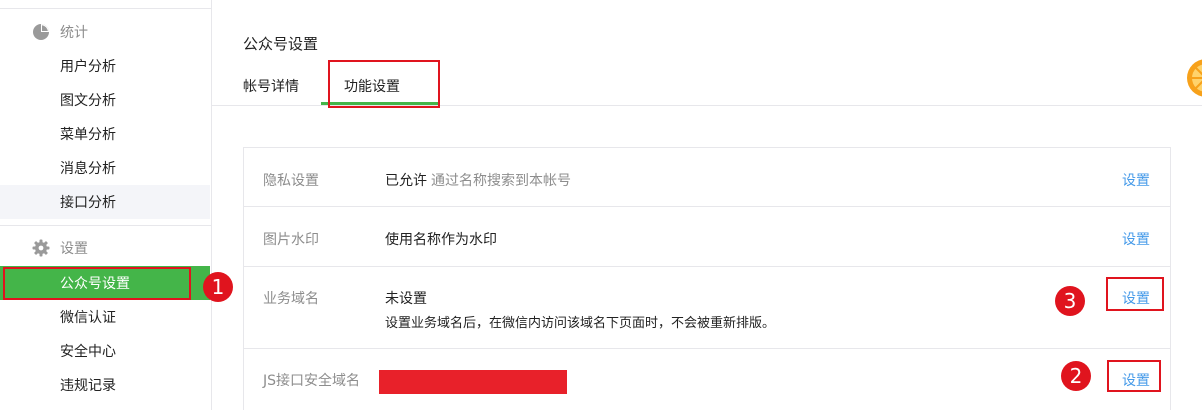 Image resolution: width=1202 pixels, height=410 pixels. What do you see at coordinates (1136, 380) in the screenshot?
I see `js-domain-settings-link: 设置` at bounding box center [1136, 380].